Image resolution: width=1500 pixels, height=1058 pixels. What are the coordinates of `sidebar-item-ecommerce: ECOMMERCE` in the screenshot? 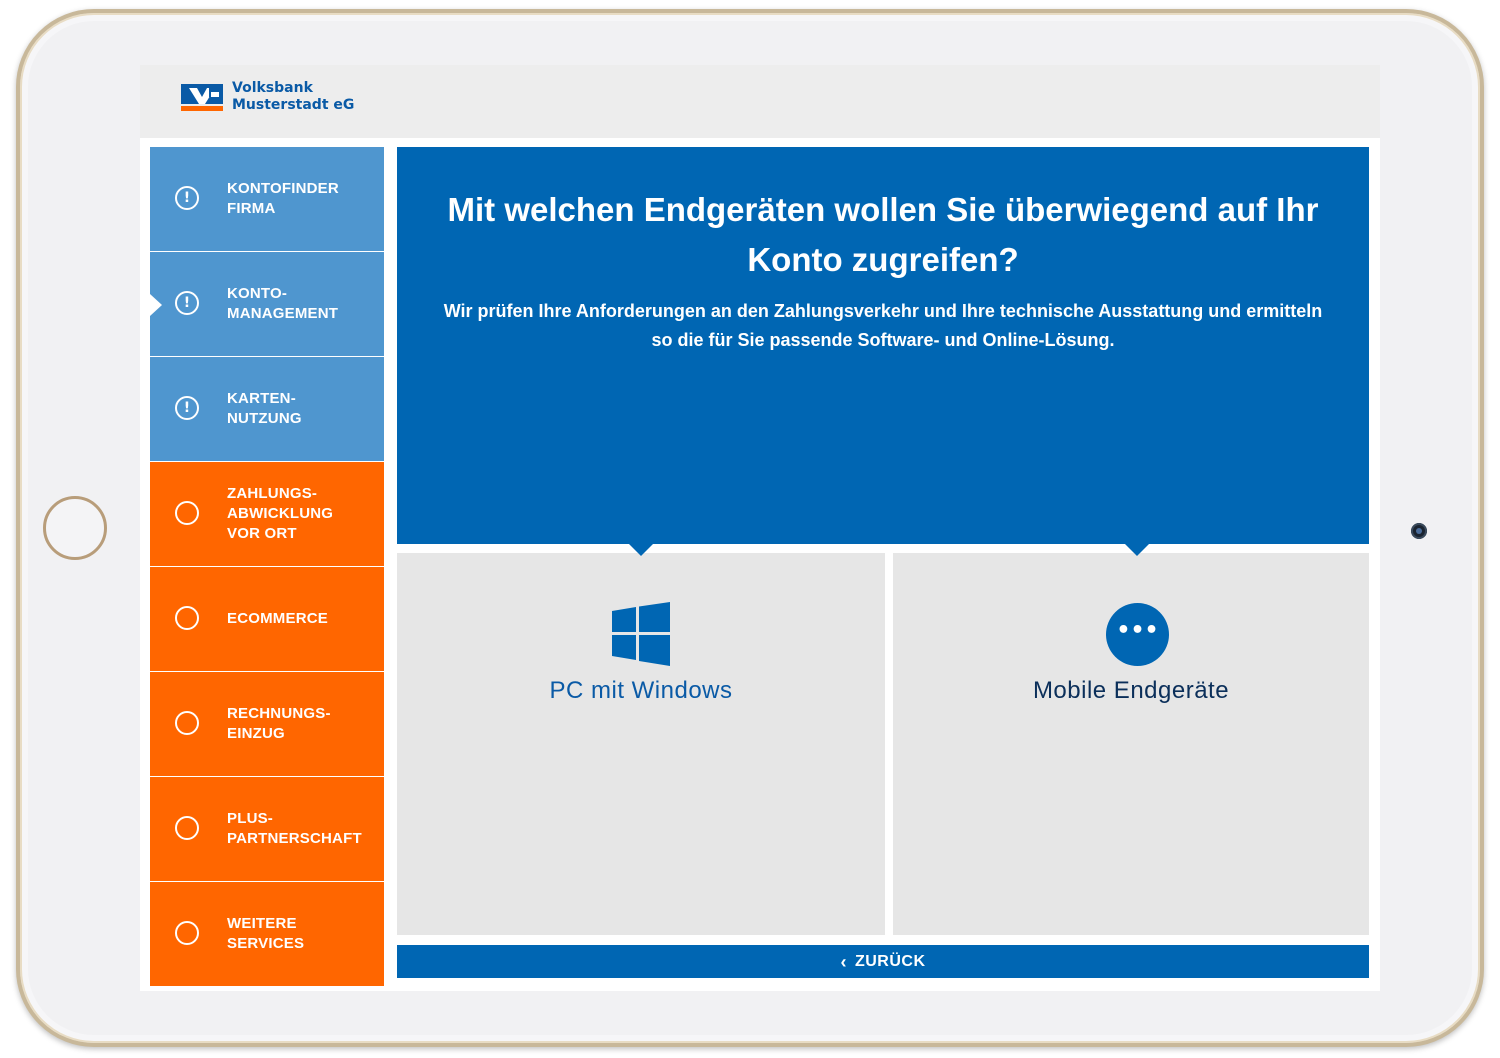 It's located at (267, 619).